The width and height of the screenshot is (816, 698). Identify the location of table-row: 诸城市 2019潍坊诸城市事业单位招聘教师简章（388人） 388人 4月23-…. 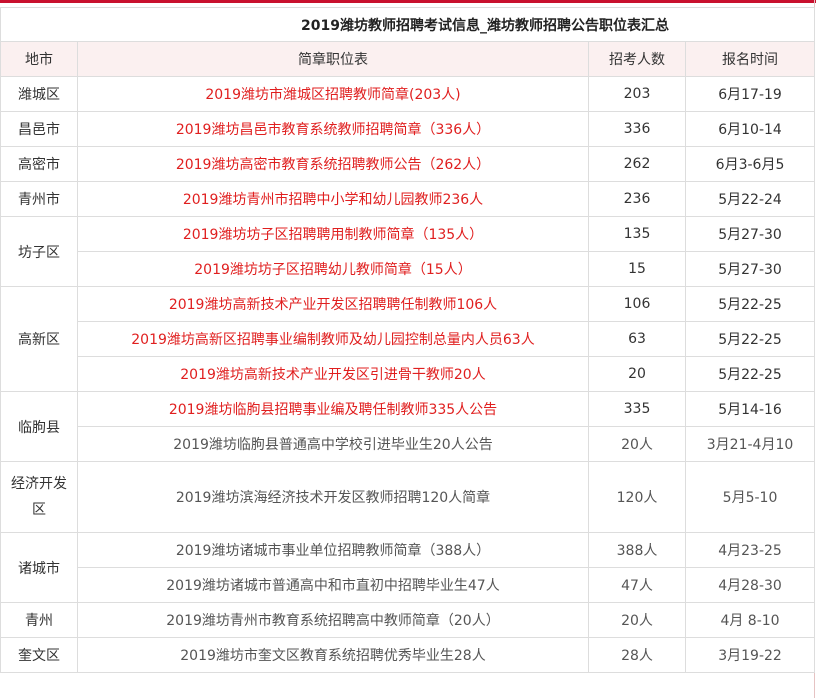
(408, 567).